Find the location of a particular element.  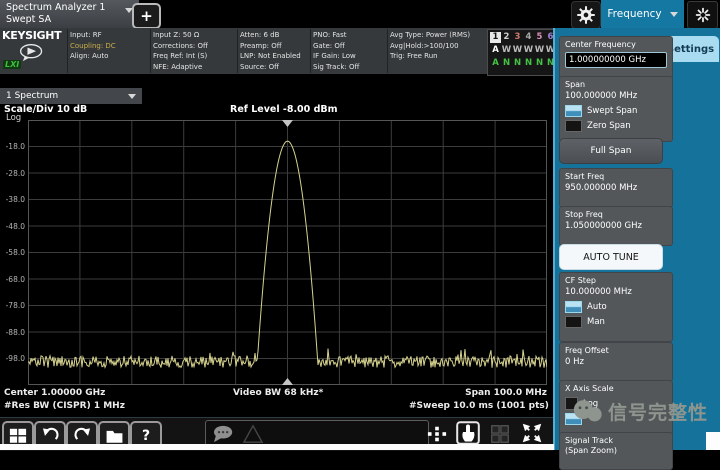

trace-cell: 4 is located at coordinates (528, 37).